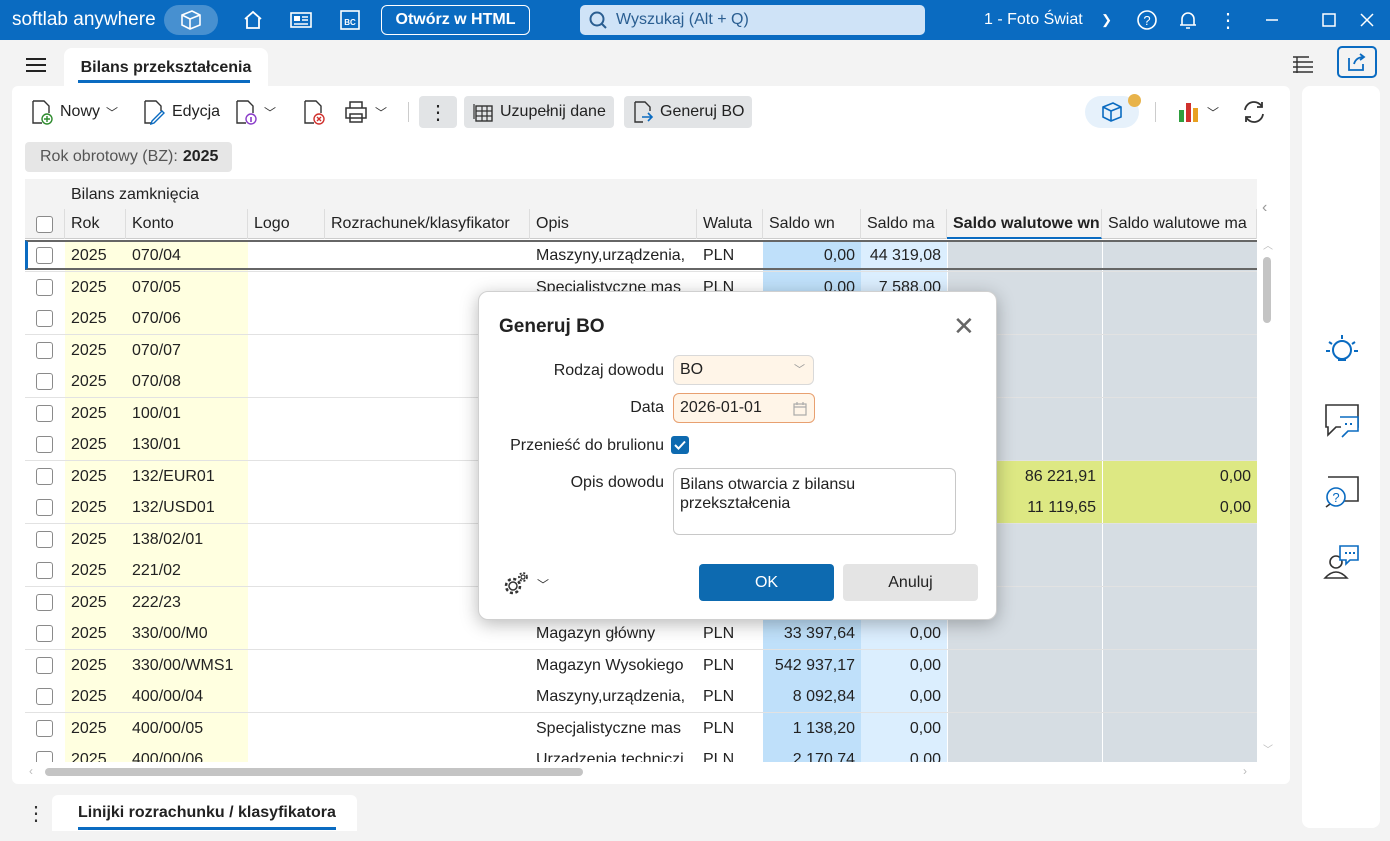 This screenshot has height=841, width=1390. I want to click on generate-bo-button: Generuj BO, so click(688, 112).